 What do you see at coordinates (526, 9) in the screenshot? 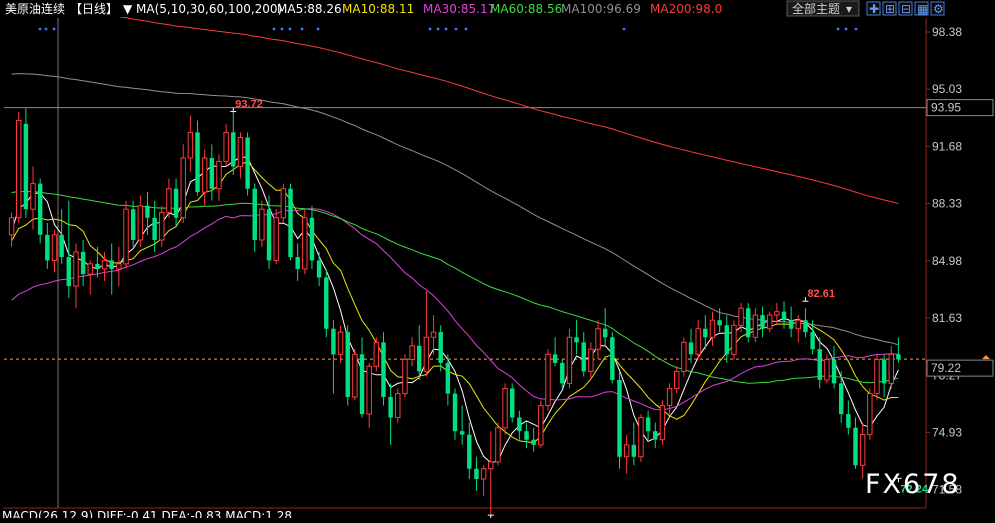
I see `ma-value-label: MA60:88.56` at bounding box center [526, 9].